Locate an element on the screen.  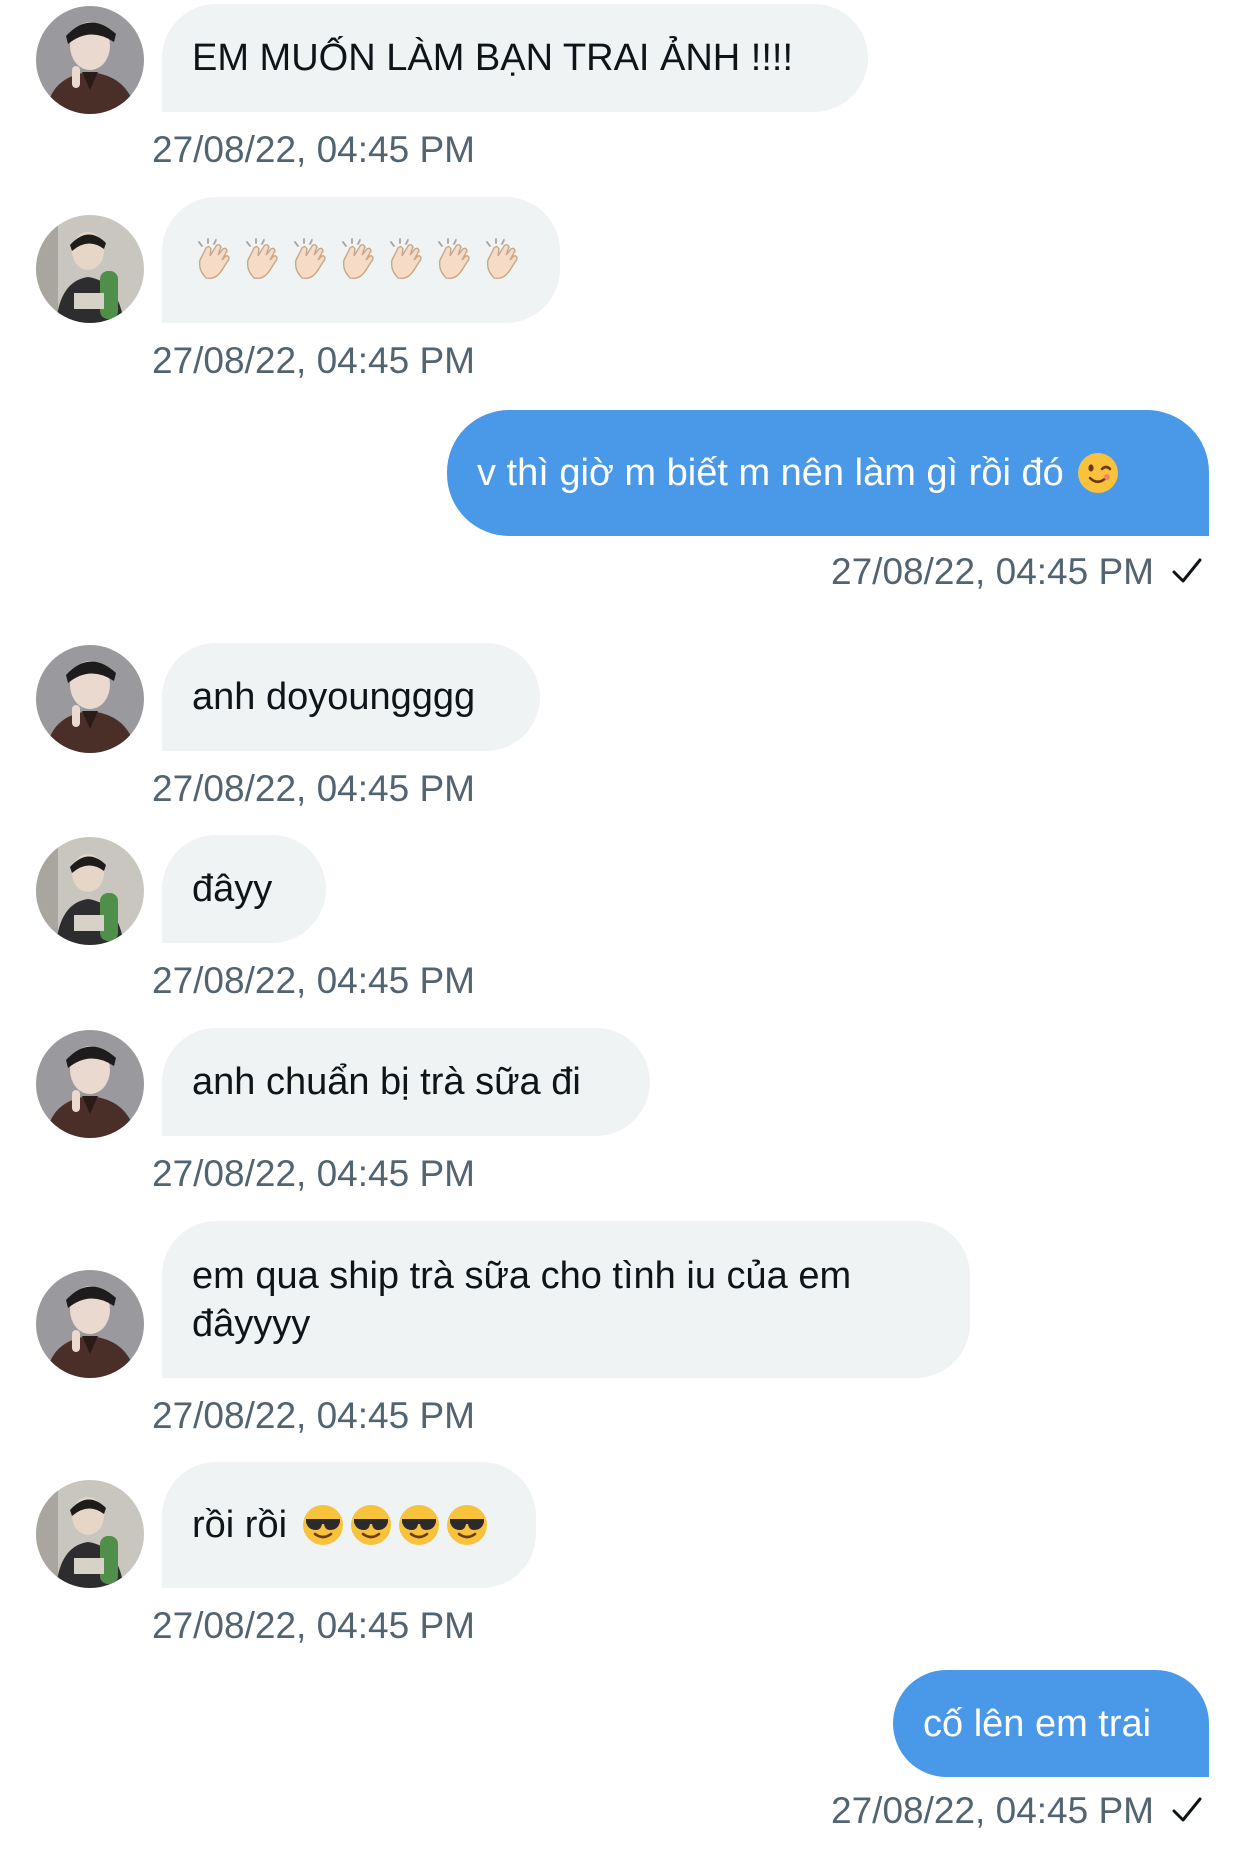
message-text: anh chuẩn bị trà sữa đi is located at coordinates (386, 1082).